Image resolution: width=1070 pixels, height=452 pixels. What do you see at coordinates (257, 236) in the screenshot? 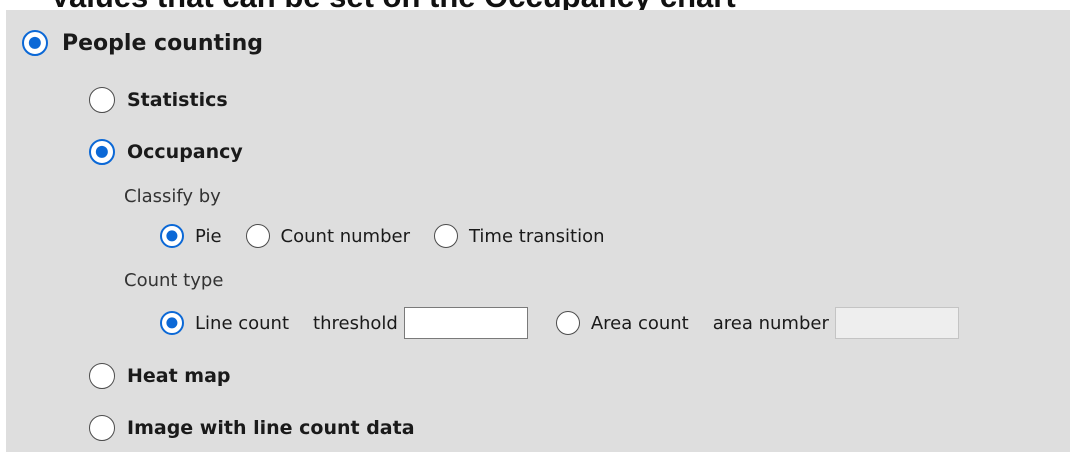
I see `count-number-radio` at bounding box center [257, 236].